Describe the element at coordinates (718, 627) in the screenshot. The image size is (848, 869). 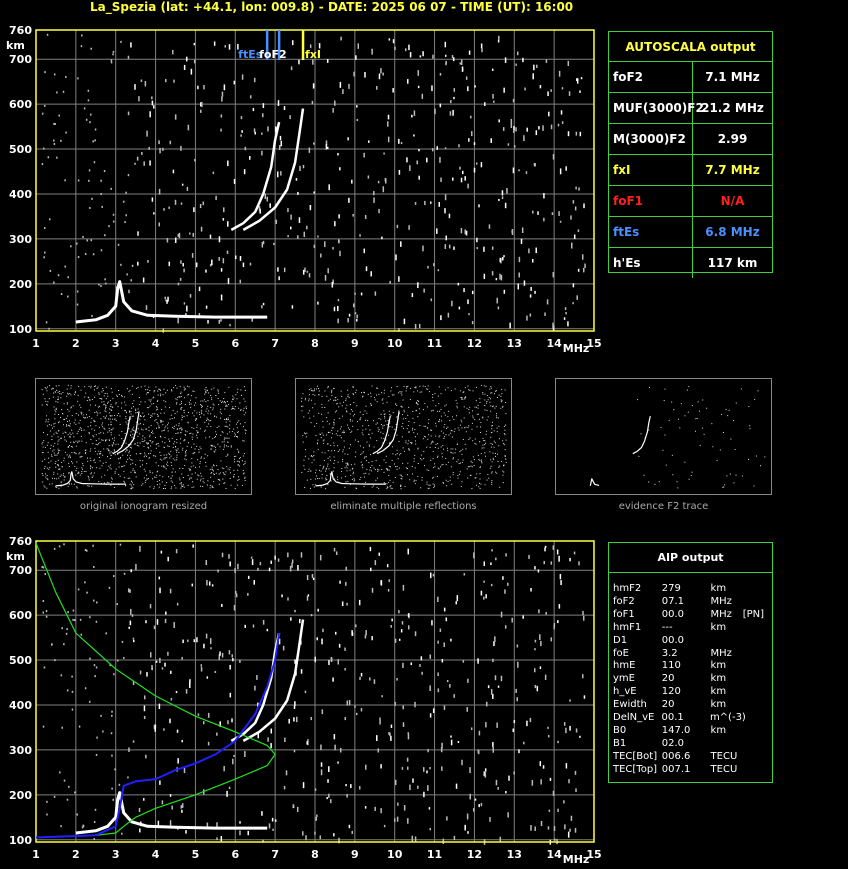
I see `aip-cell: km` at that location.